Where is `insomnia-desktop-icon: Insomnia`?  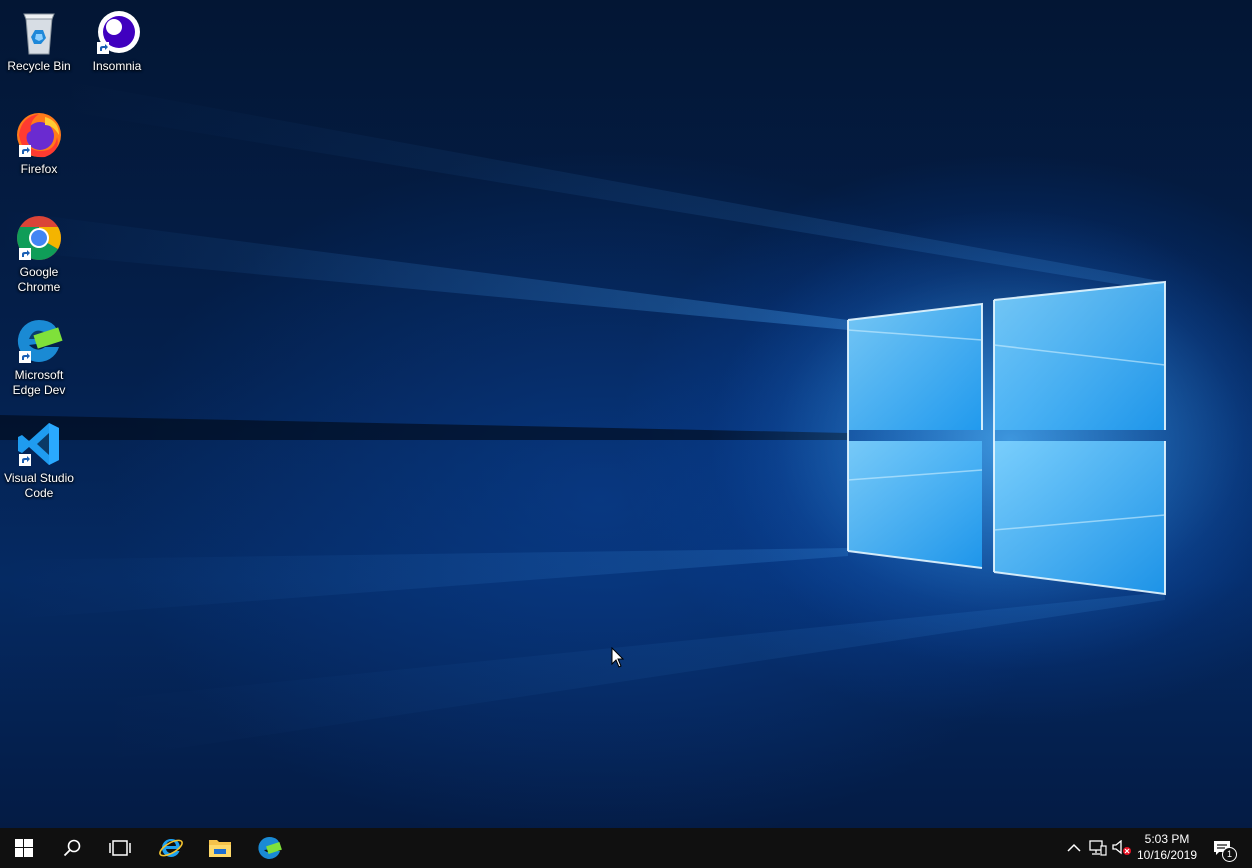
insomnia-desktop-icon: Insomnia is located at coordinates (117, 41).